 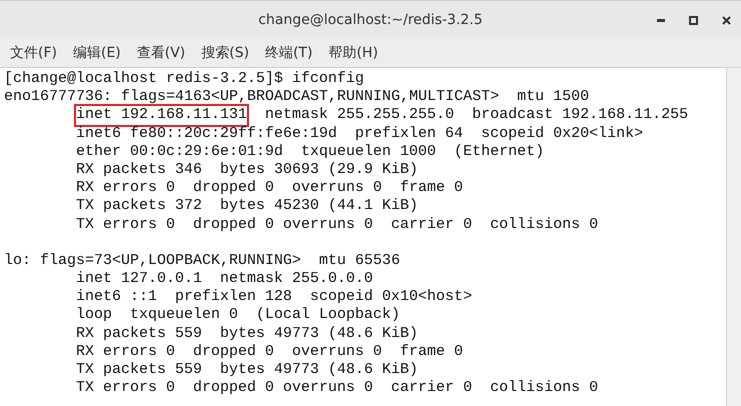 What do you see at coordinates (185, 79) in the screenshot?
I see `command-line: [change@localhost redis-3.2.5]$ ifconfig` at bounding box center [185, 79].